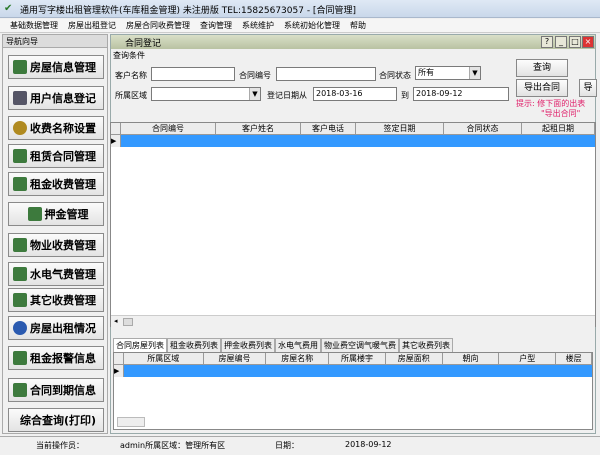  I want to click on user-icon, so click(20, 98).